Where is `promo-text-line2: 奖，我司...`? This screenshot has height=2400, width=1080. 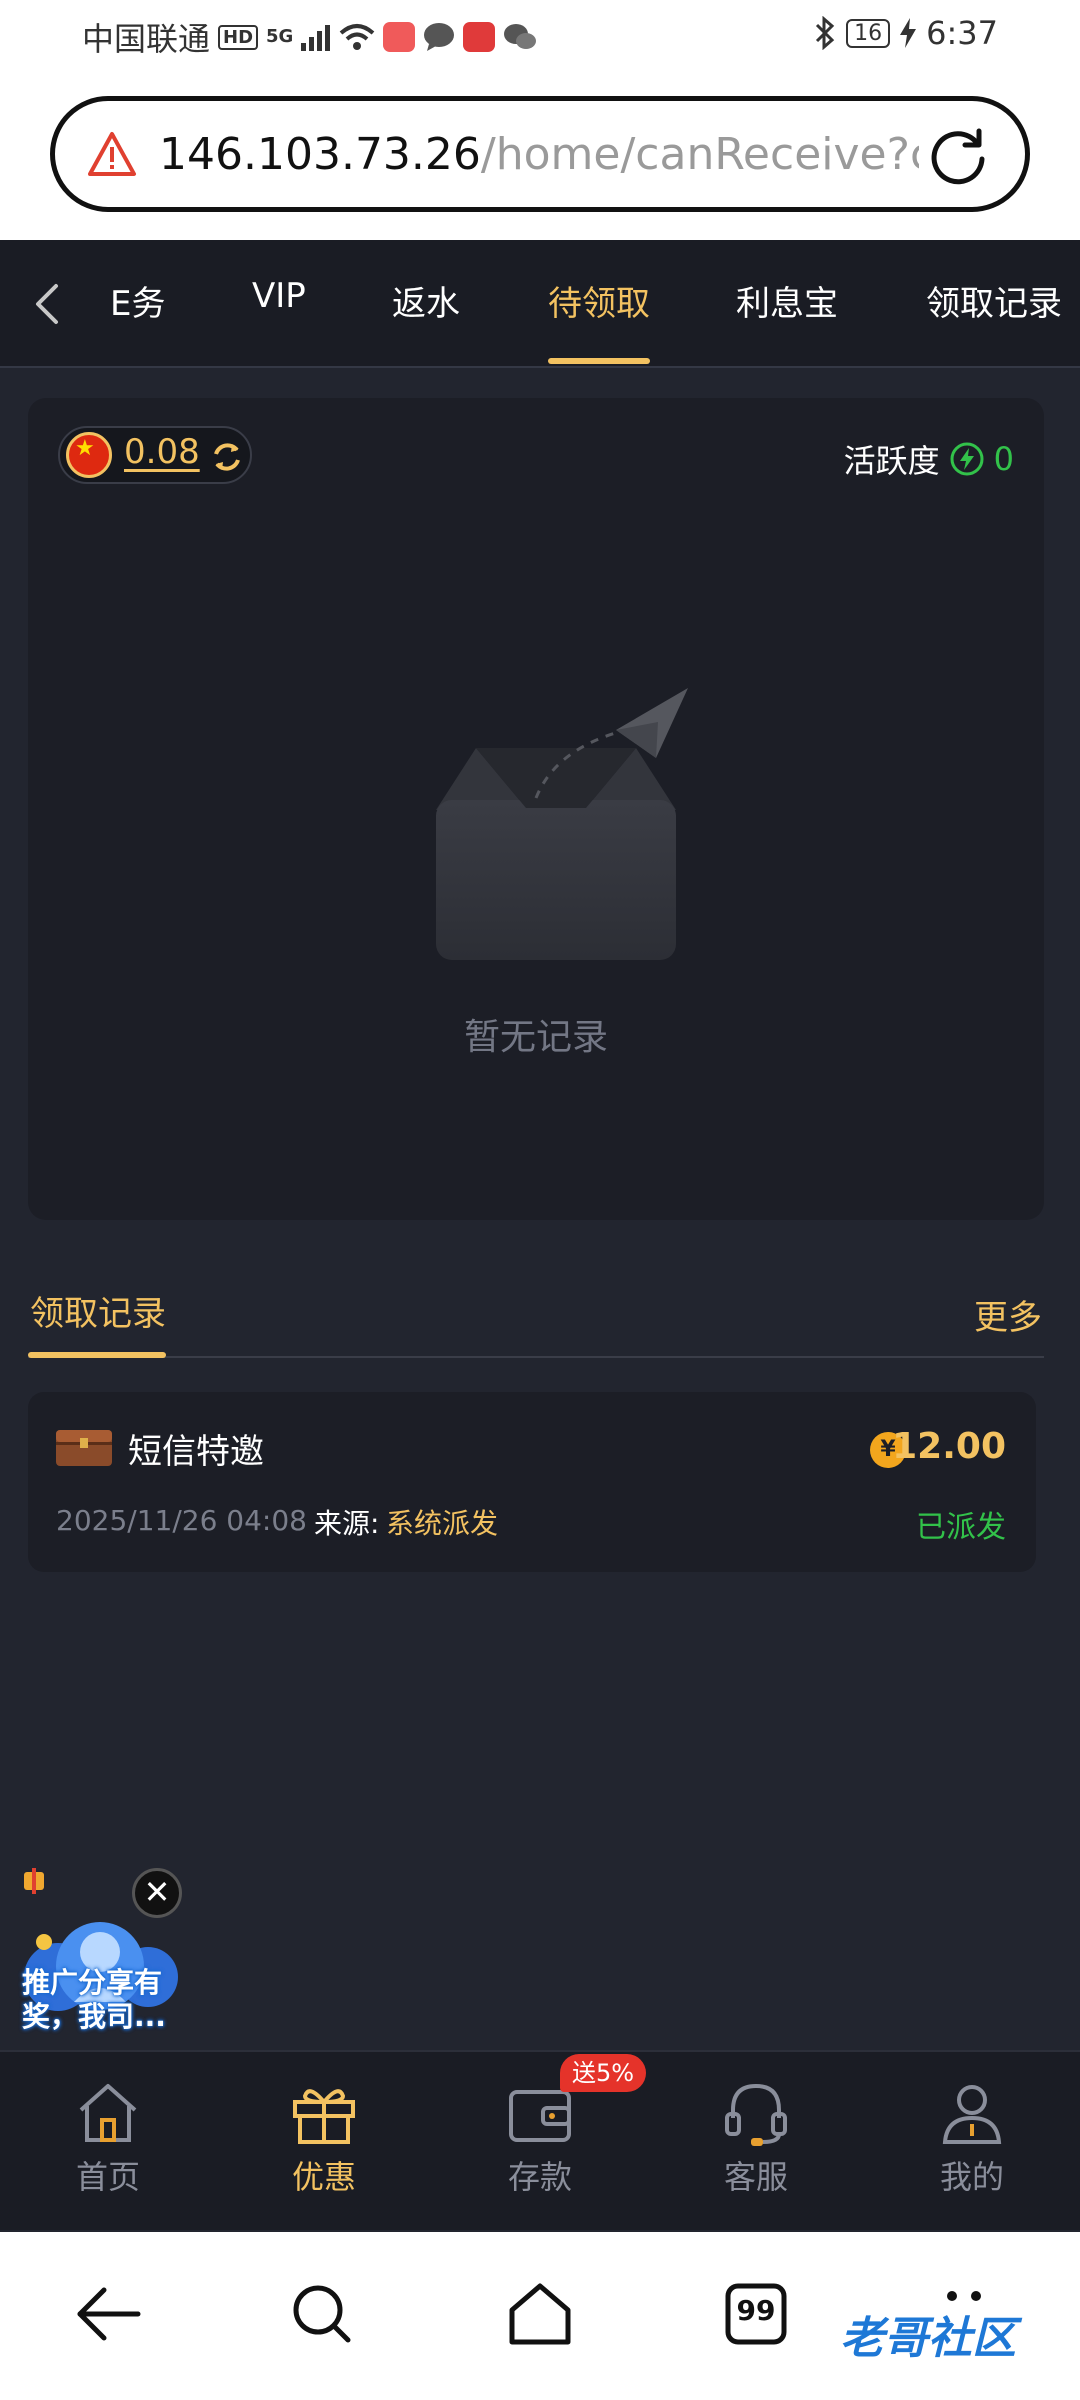
promo-text-line2: 奖，我司... is located at coordinates (94, 2016).